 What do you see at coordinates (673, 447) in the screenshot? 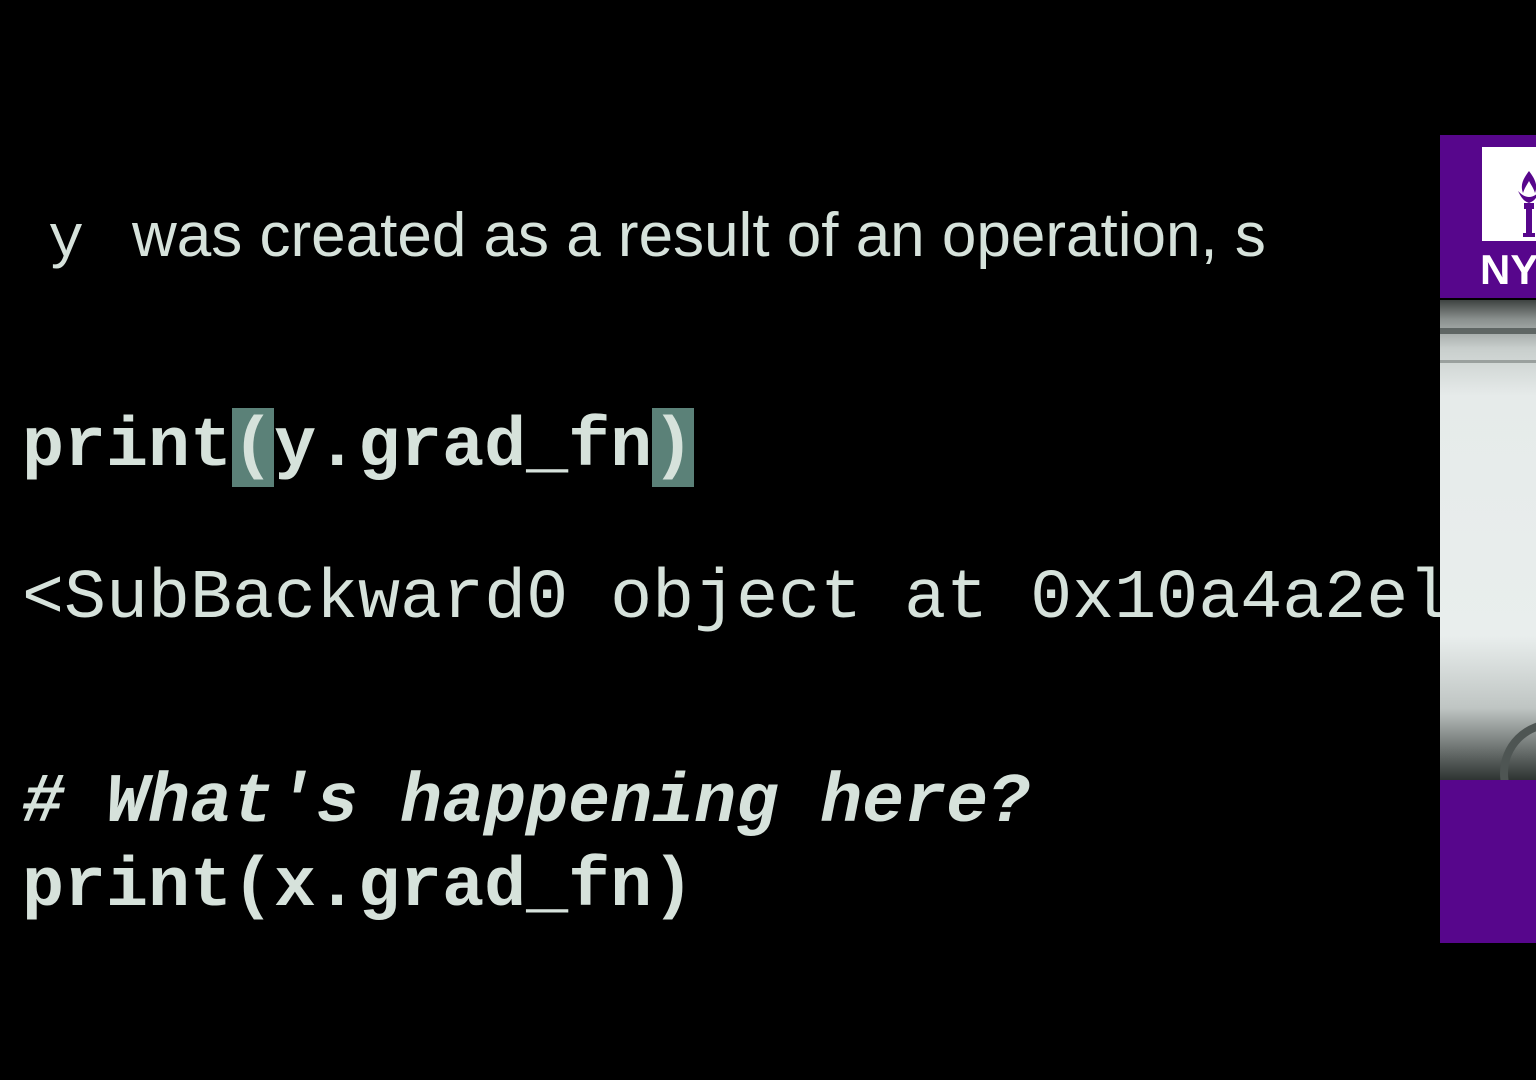
I see `close-paren-highlight: )` at bounding box center [673, 447].